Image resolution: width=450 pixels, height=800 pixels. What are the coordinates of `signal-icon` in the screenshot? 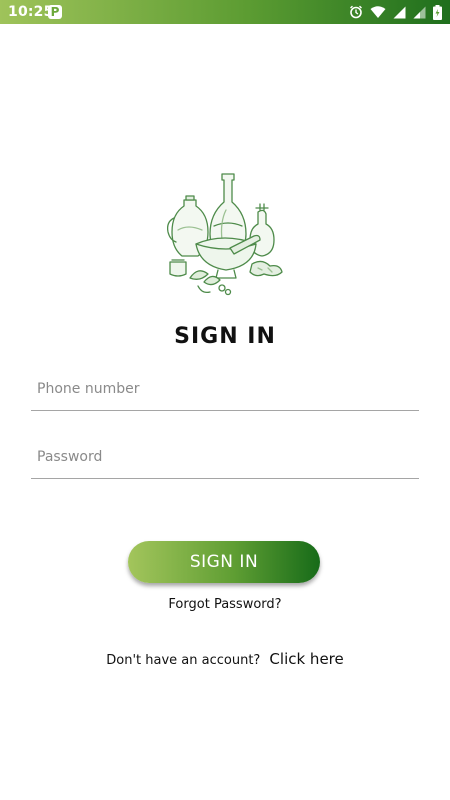 It's located at (399, 12).